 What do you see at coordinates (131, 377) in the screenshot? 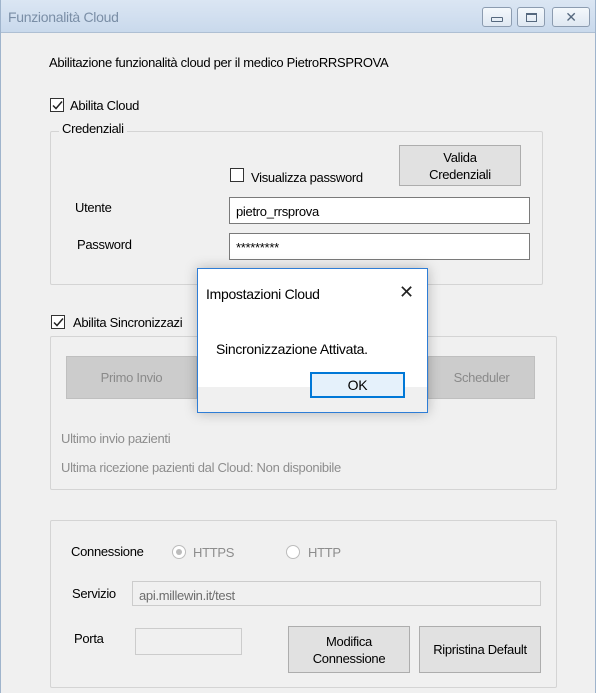
I see `first-send-button: Primo Invio` at bounding box center [131, 377].